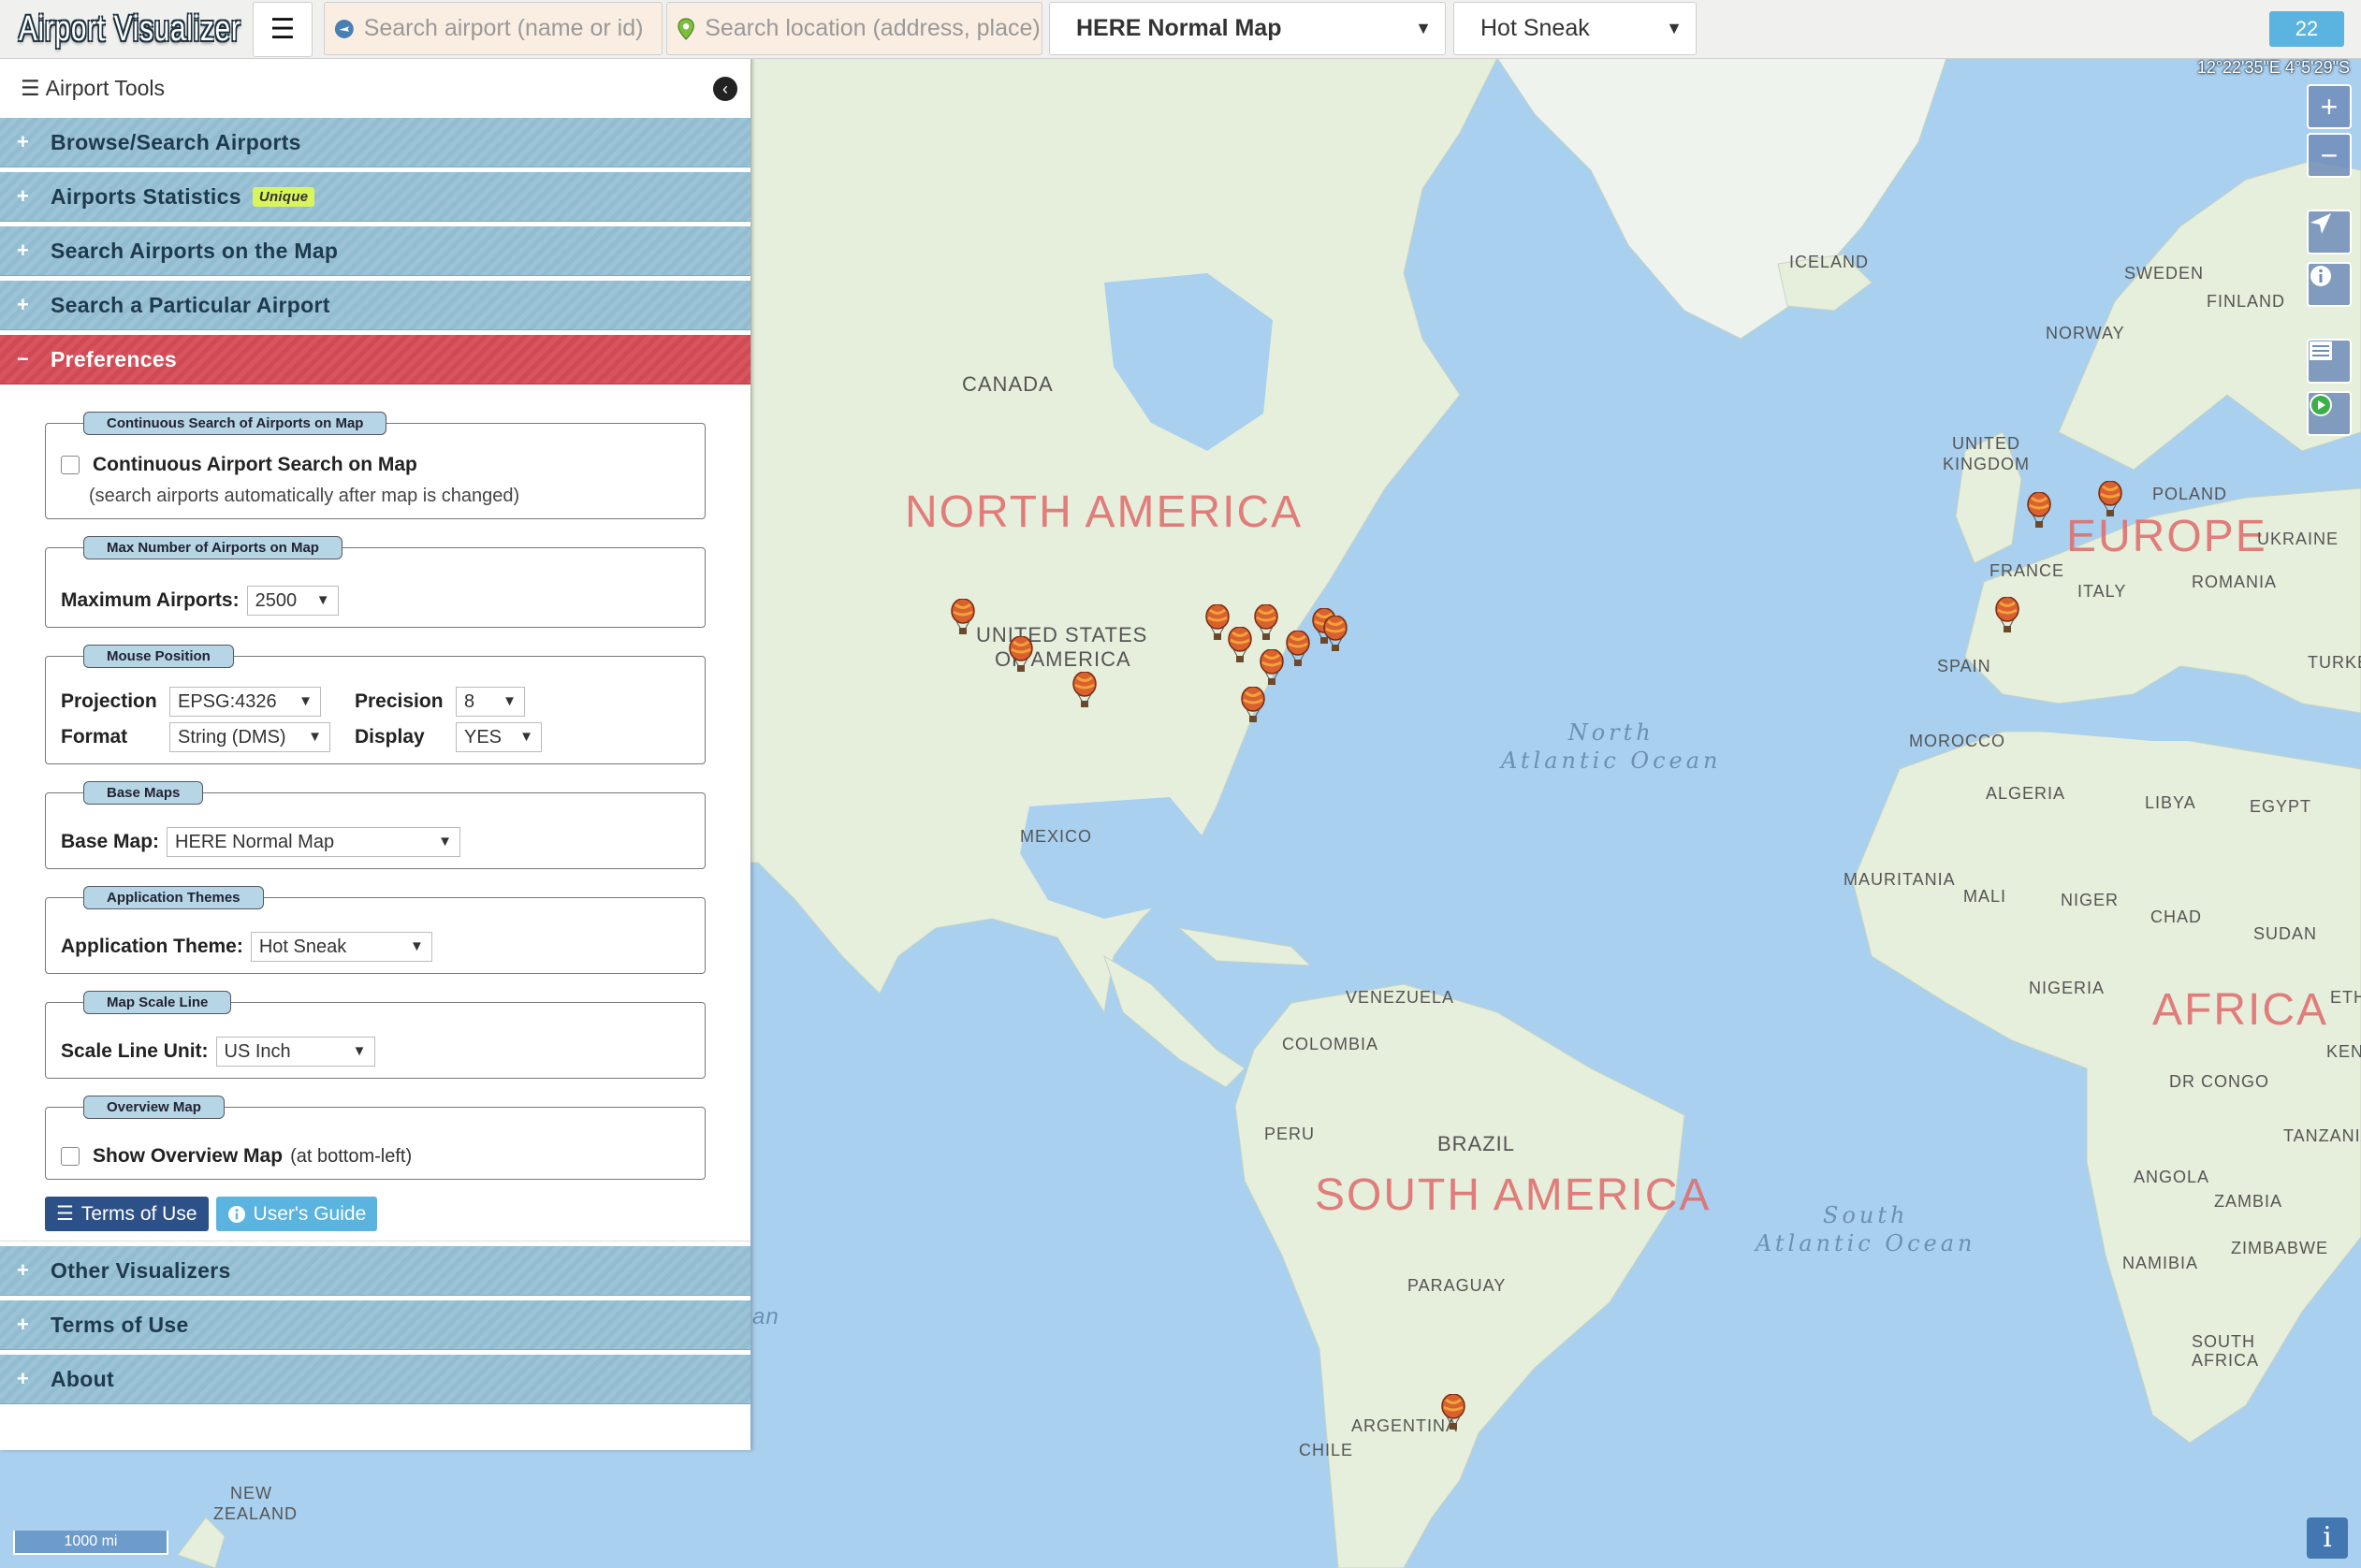  Describe the element at coordinates (2330, 284) in the screenshot. I see `info-button` at that location.